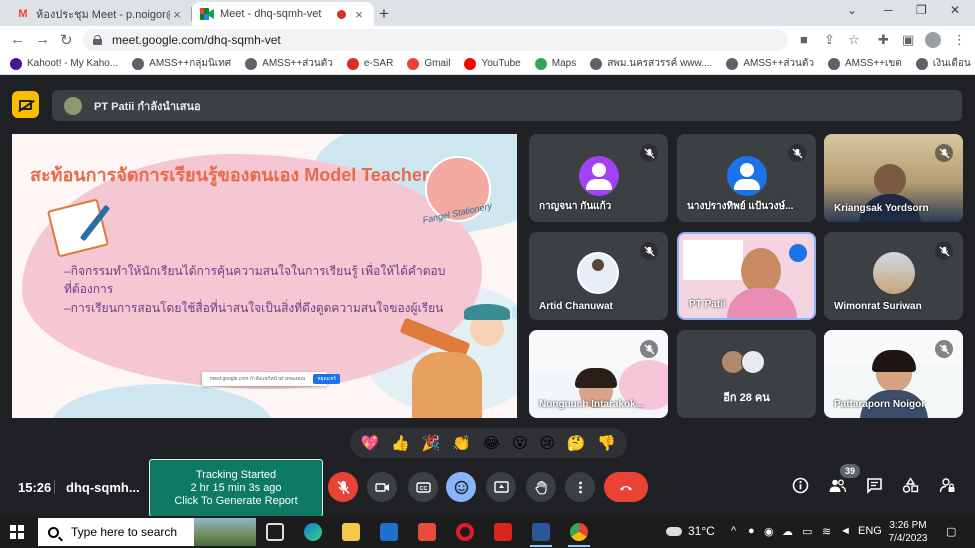 The image size is (975, 548). I want to click on present-screen-button, so click(501, 487).